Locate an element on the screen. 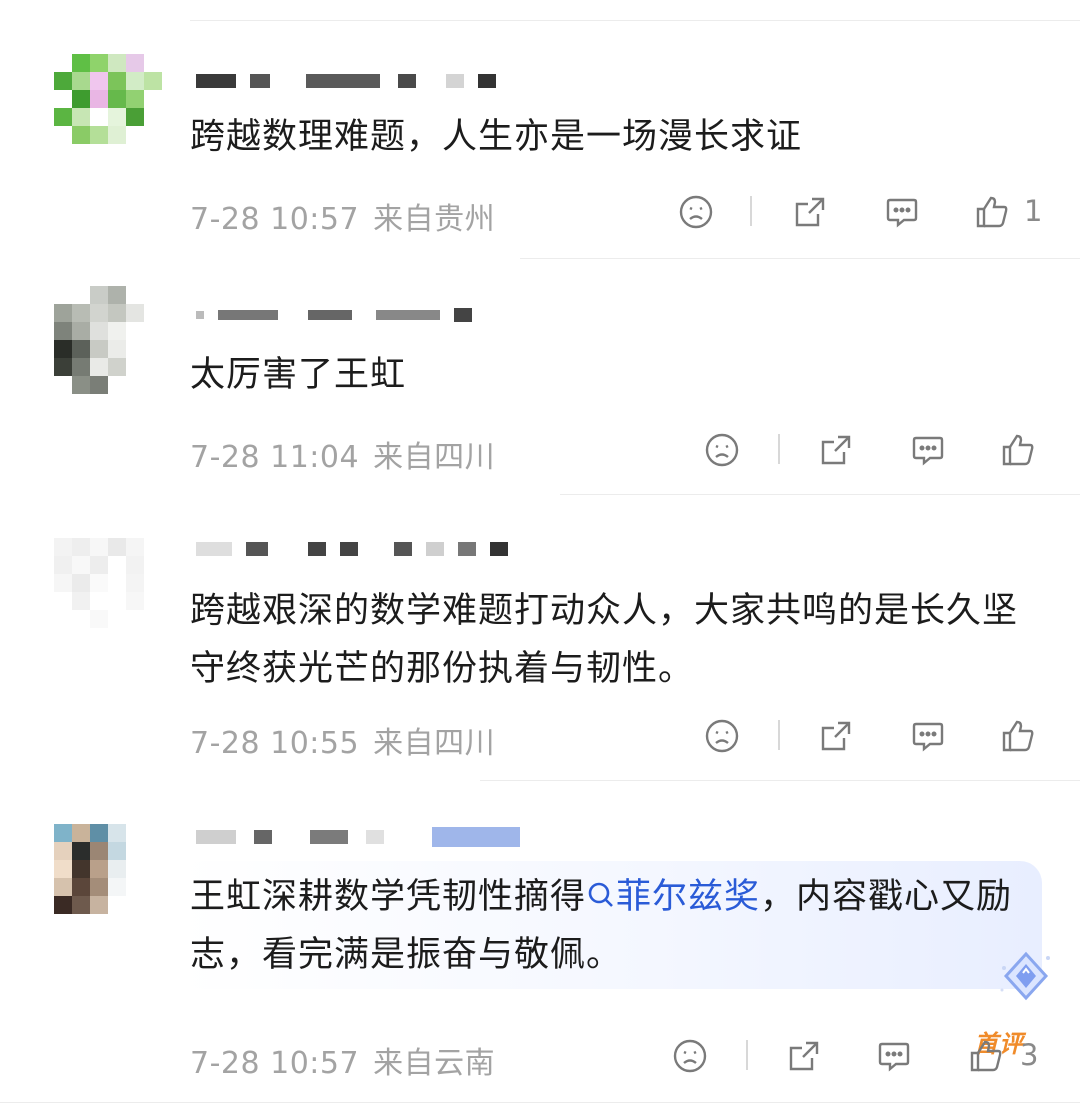 The width and height of the screenshot is (1080, 1108). search-link-fields-medal: 菲尔兹奖 is located at coordinates (673, 897).